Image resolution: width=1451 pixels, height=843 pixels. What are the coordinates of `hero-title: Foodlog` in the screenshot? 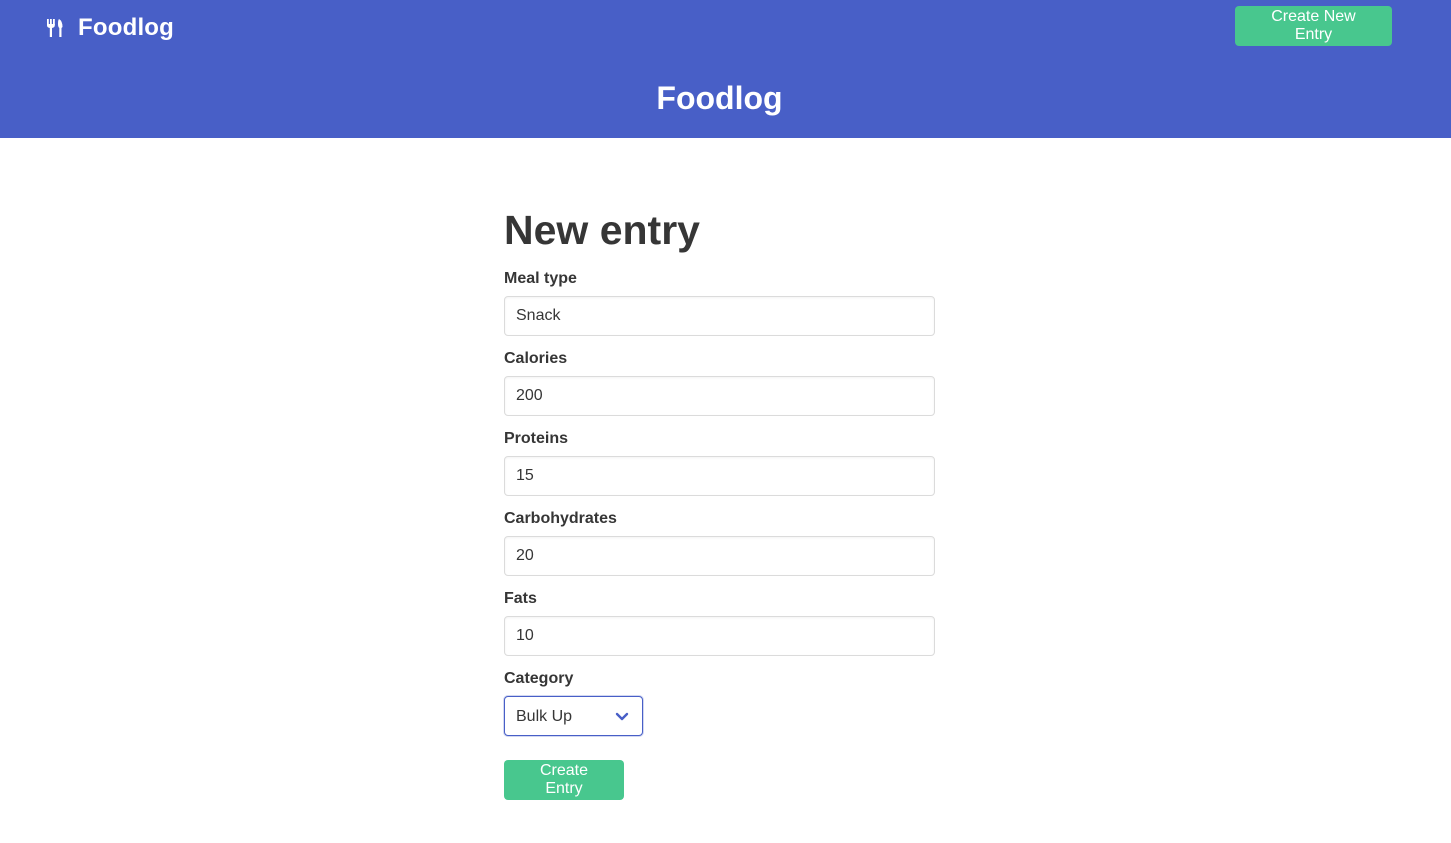 It's located at (719, 98).